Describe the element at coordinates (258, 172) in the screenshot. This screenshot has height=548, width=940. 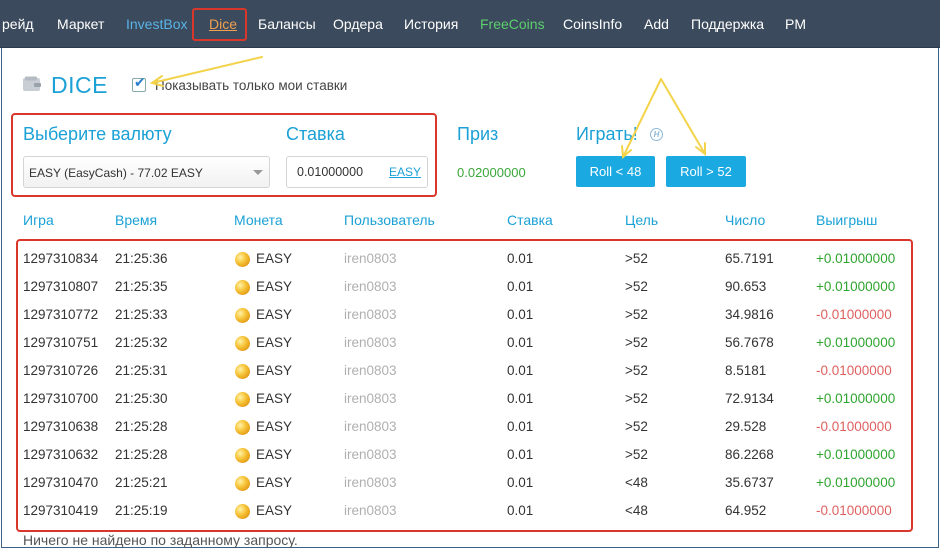
I see `chevron-down-icon` at that location.